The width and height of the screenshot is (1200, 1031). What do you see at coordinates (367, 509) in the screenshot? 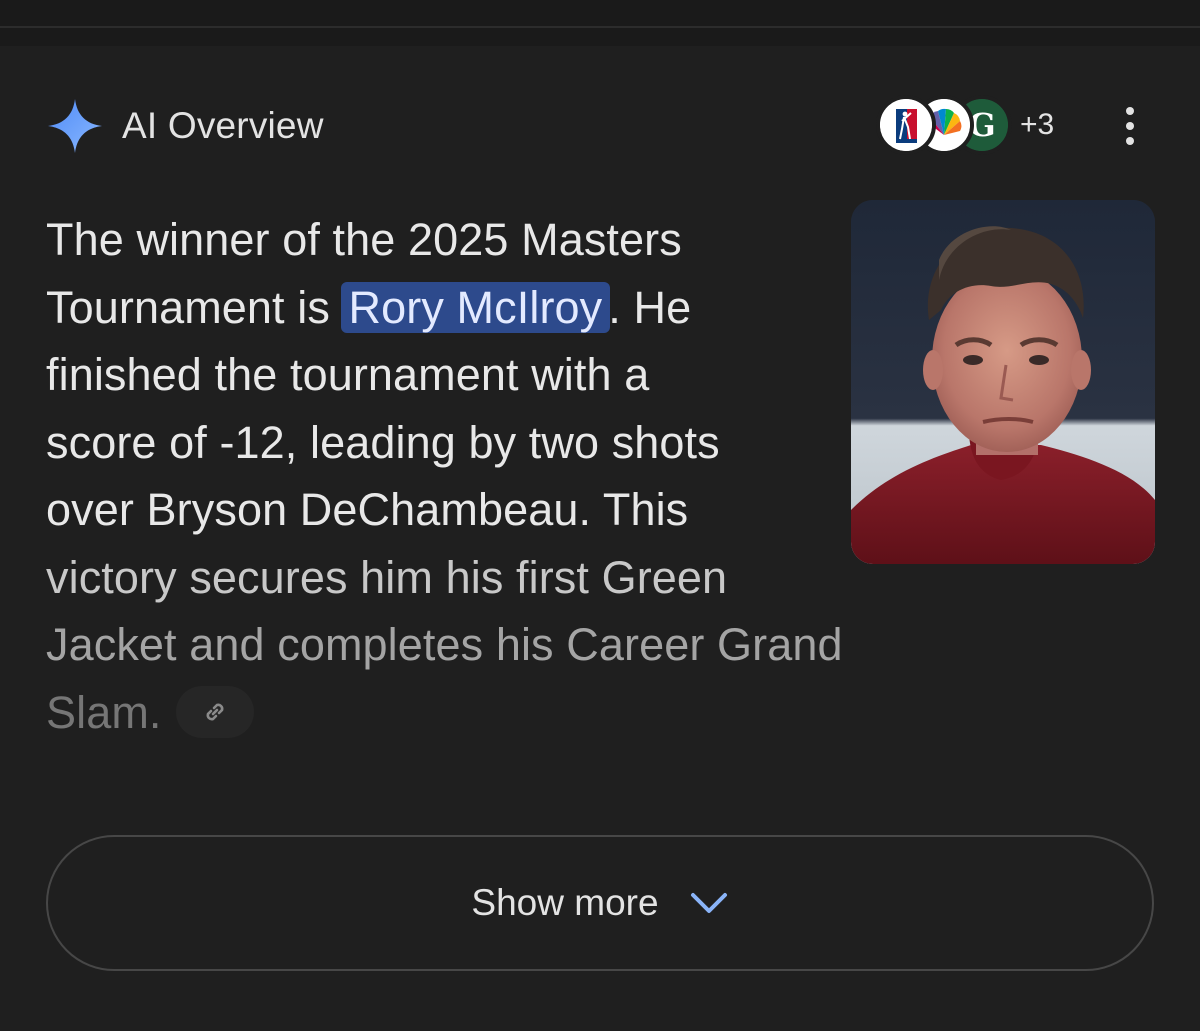
I see `answer-line: over Bryson DeChambeau. This` at bounding box center [367, 509].